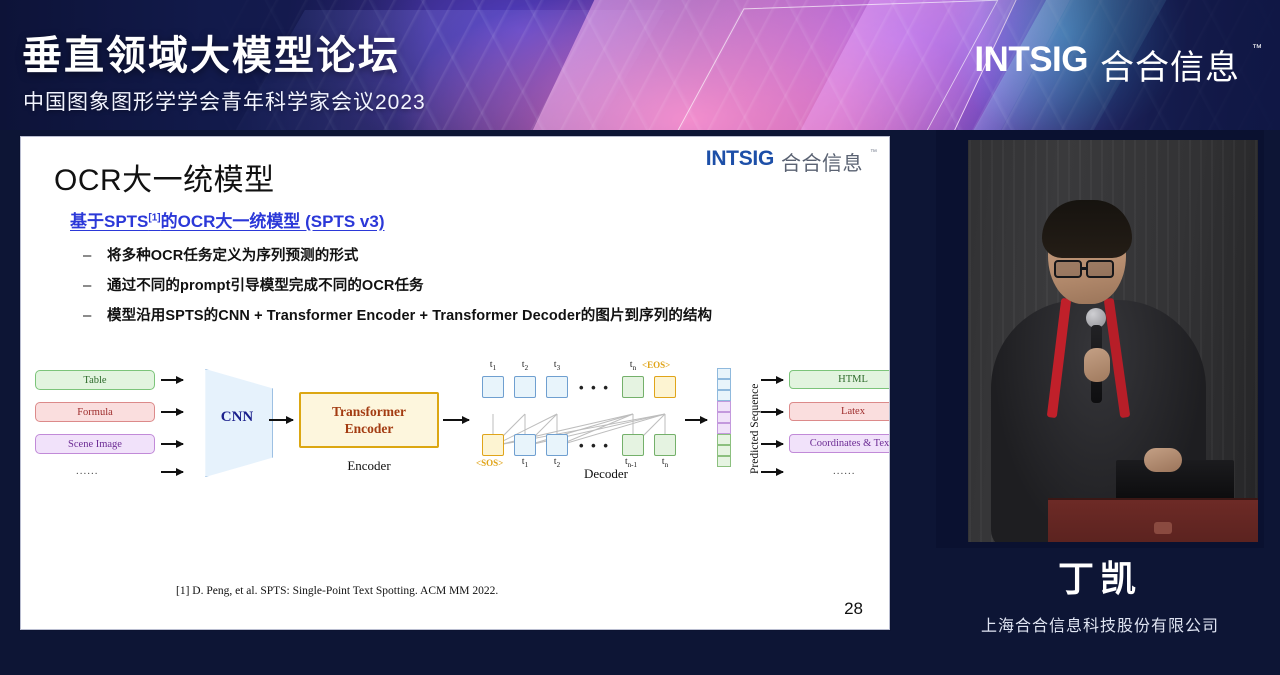 The height and width of the screenshot is (675, 1280). I want to click on trademark-icon: ™, so click(1257, 48).